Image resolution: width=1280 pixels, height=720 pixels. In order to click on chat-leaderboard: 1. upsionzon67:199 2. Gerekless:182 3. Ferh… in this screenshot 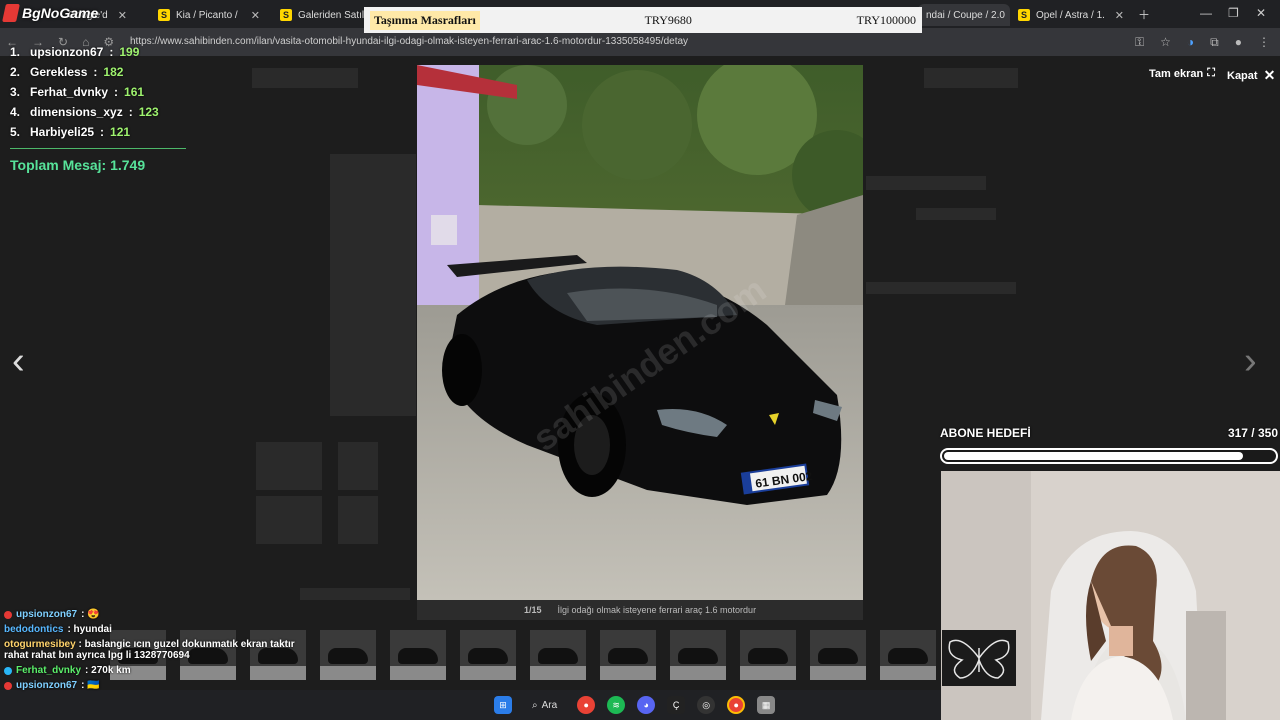, I will do `click(98, 107)`.